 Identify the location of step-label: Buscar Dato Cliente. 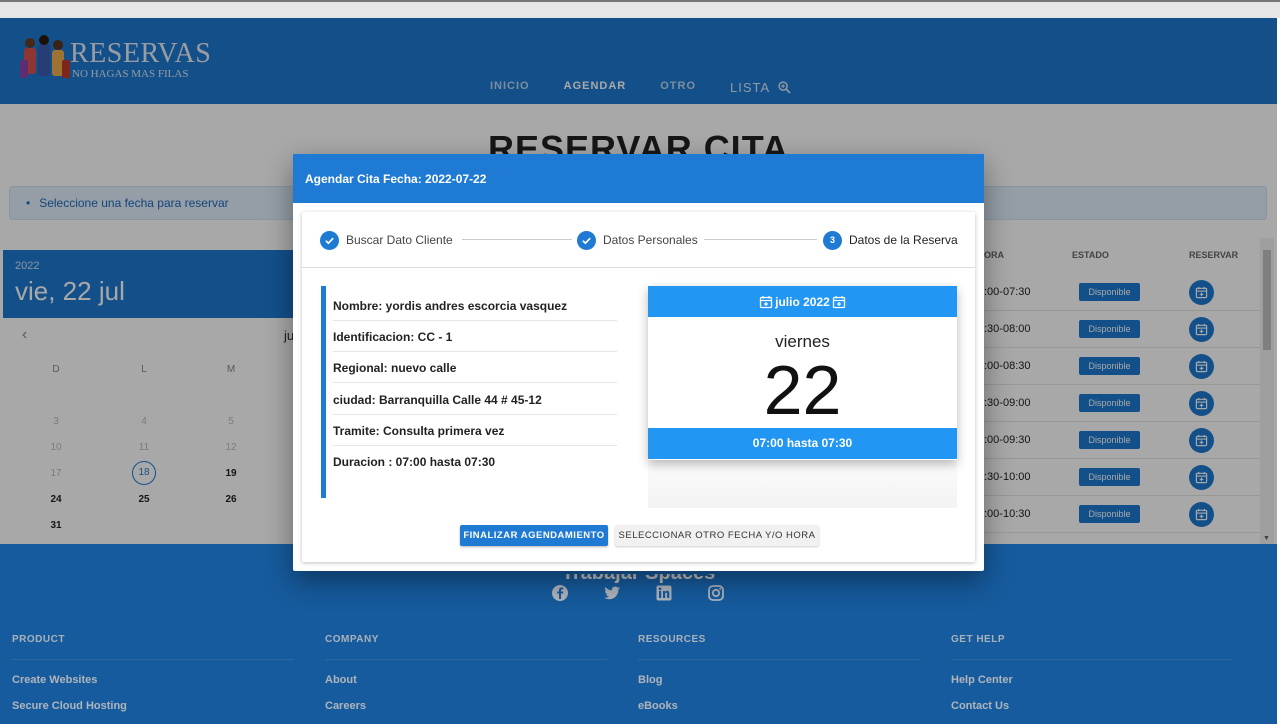
(399, 240).